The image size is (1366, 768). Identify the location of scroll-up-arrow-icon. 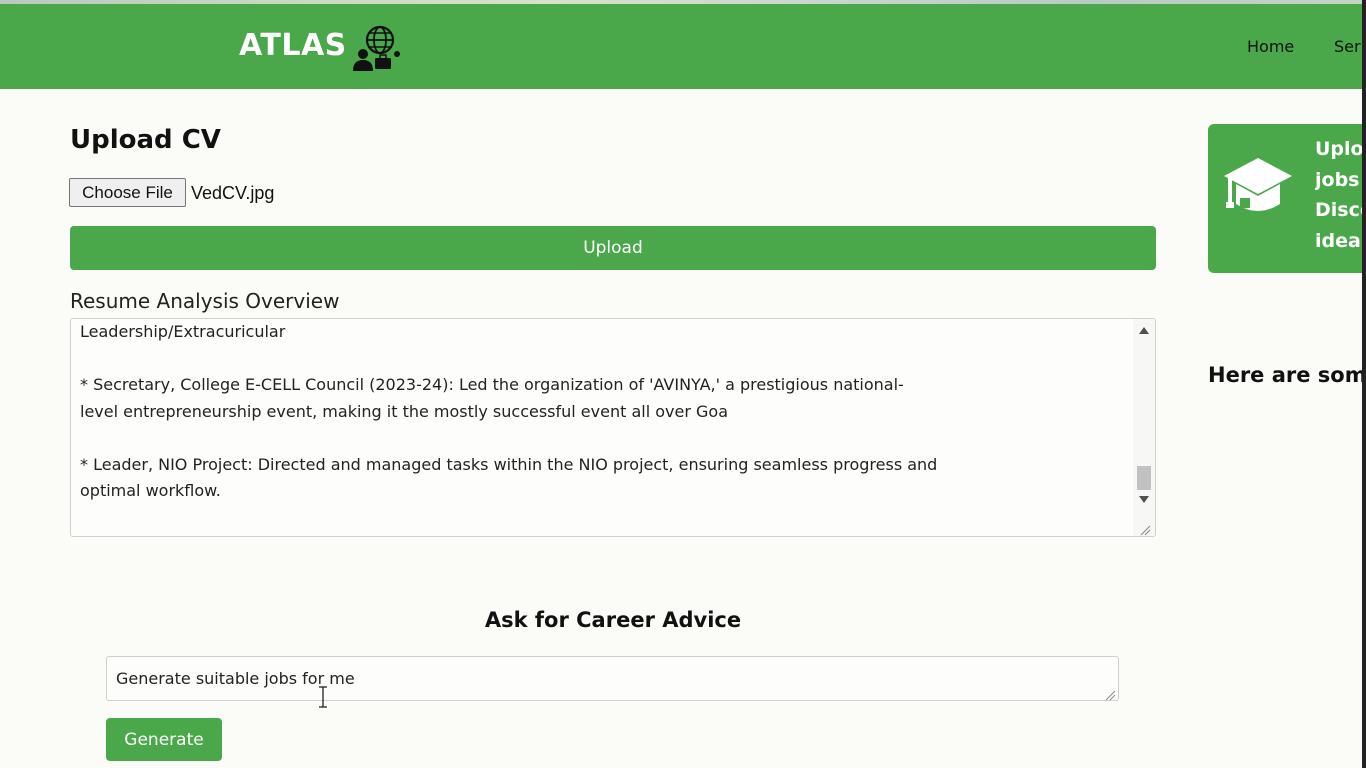
(1144, 330).